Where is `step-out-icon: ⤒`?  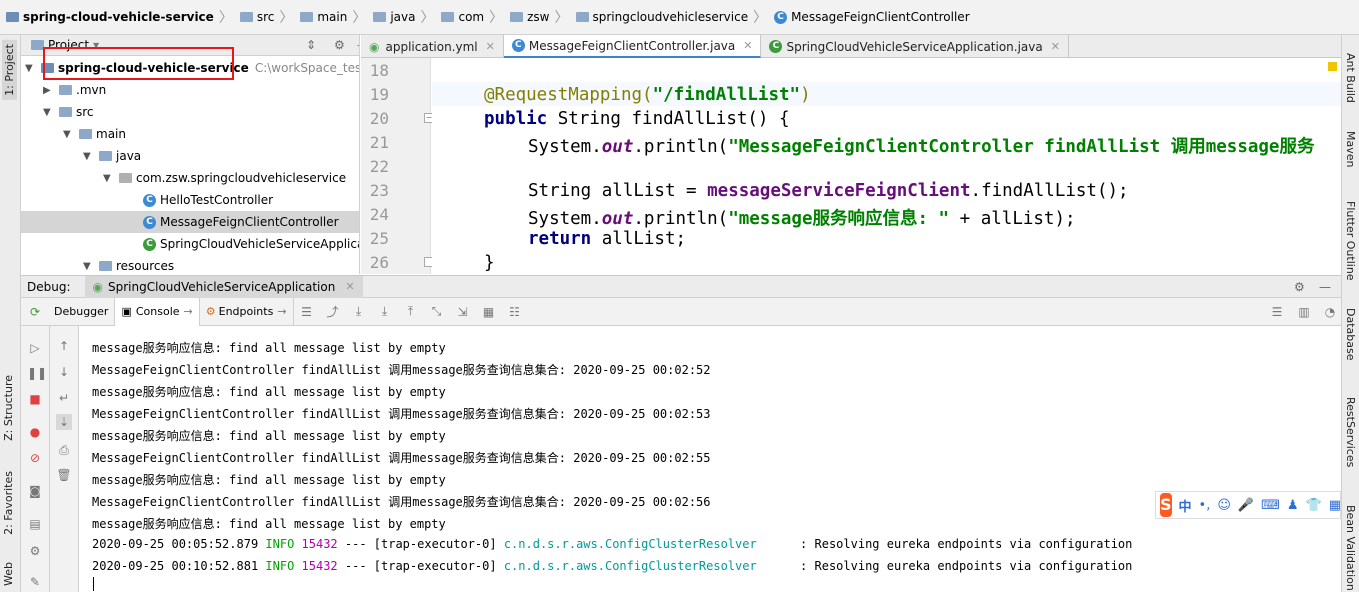
step-out-icon: ⤒ is located at coordinates (411, 312).